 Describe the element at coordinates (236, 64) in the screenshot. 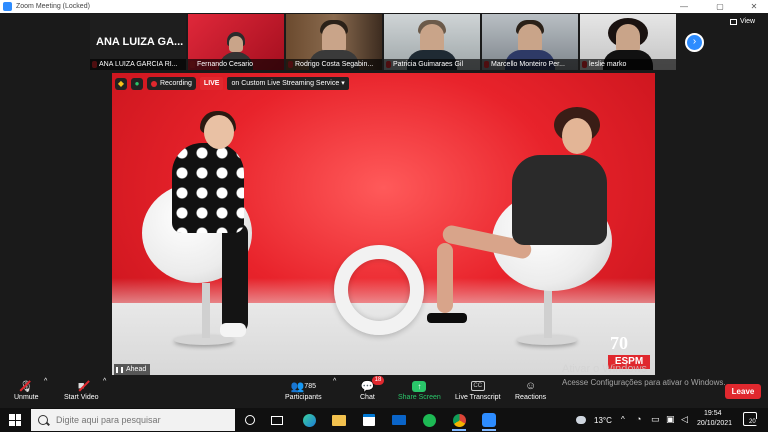

I see `participant-name: Fernando Cesario` at that location.